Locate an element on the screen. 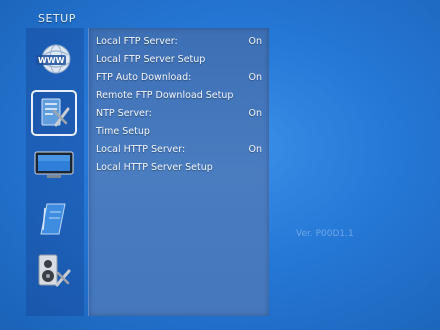  page-title: SETUP is located at coordinates (57, 18).